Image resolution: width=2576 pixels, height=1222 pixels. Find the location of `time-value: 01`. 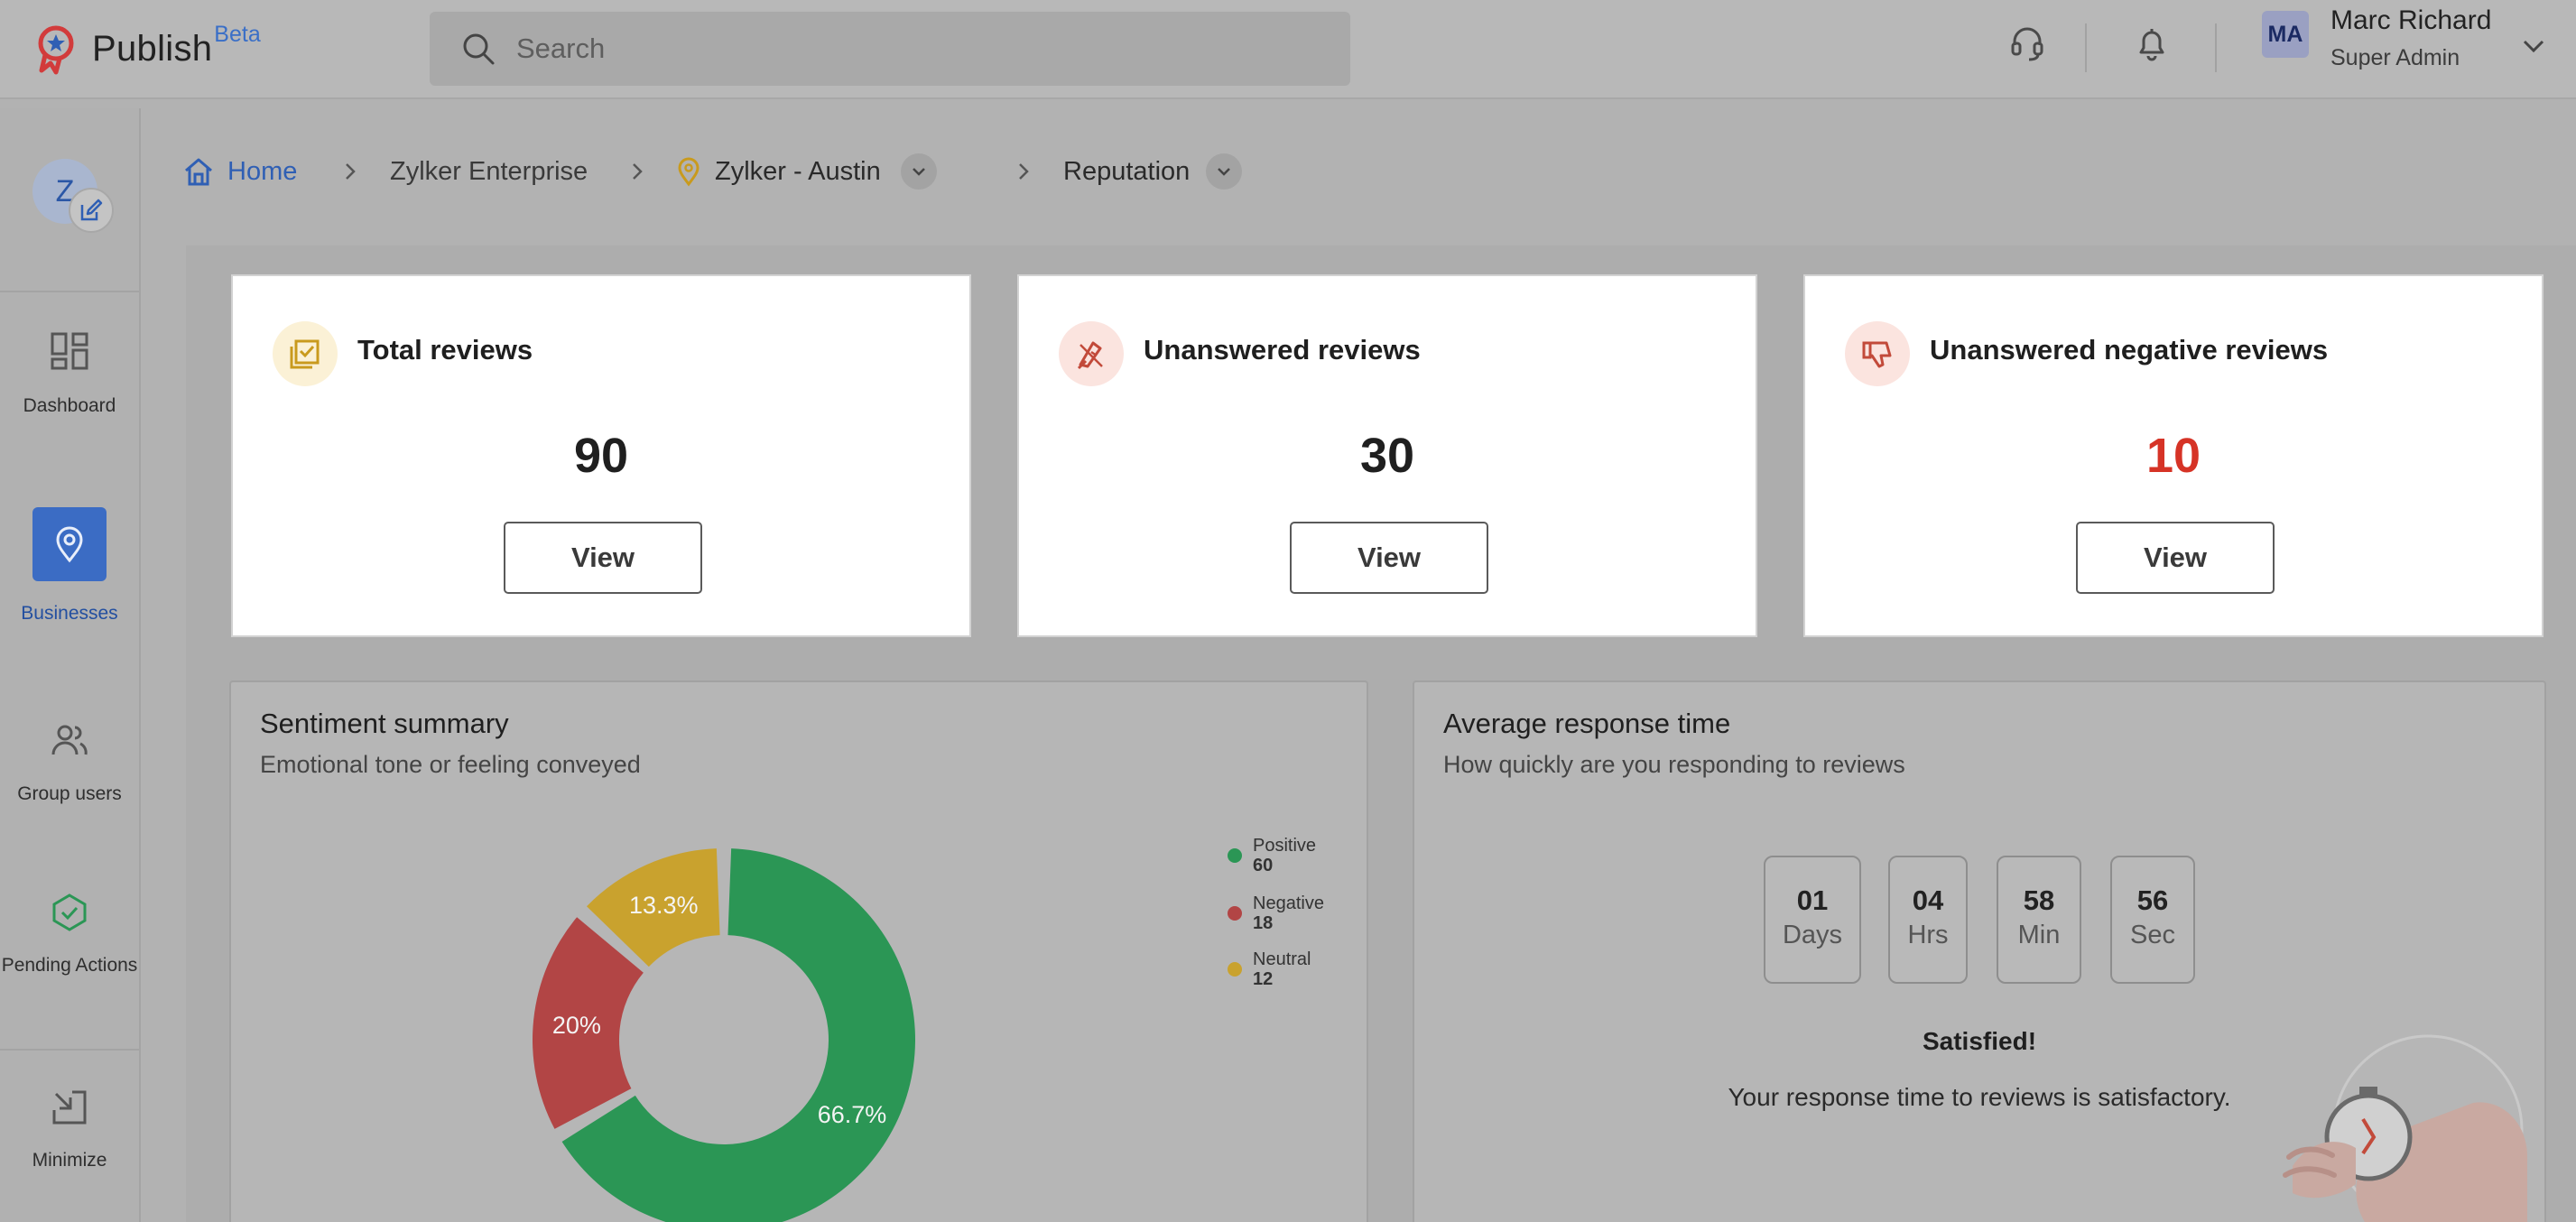

time-value: 01 is located at coordinates (1812, 900).